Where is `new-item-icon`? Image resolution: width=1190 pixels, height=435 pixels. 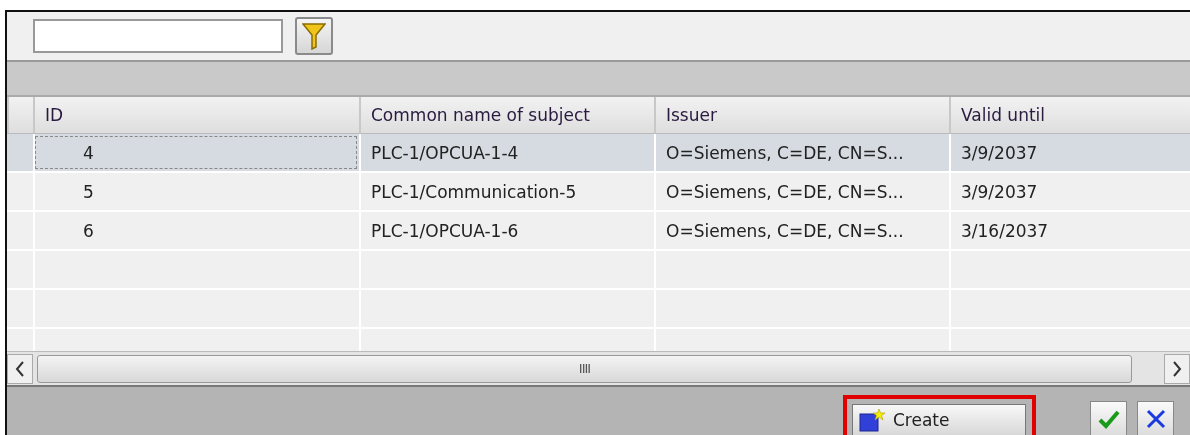
new-item-icon is located at coordinates (873, 420).